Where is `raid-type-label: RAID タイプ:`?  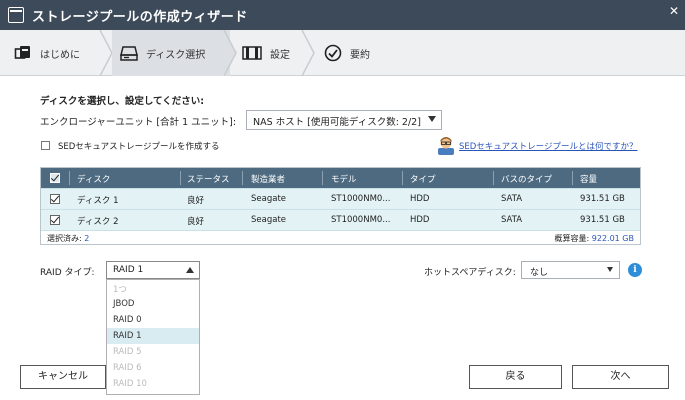 raid-type-label: RAID タイプ: is located at coordinates (67, 273).